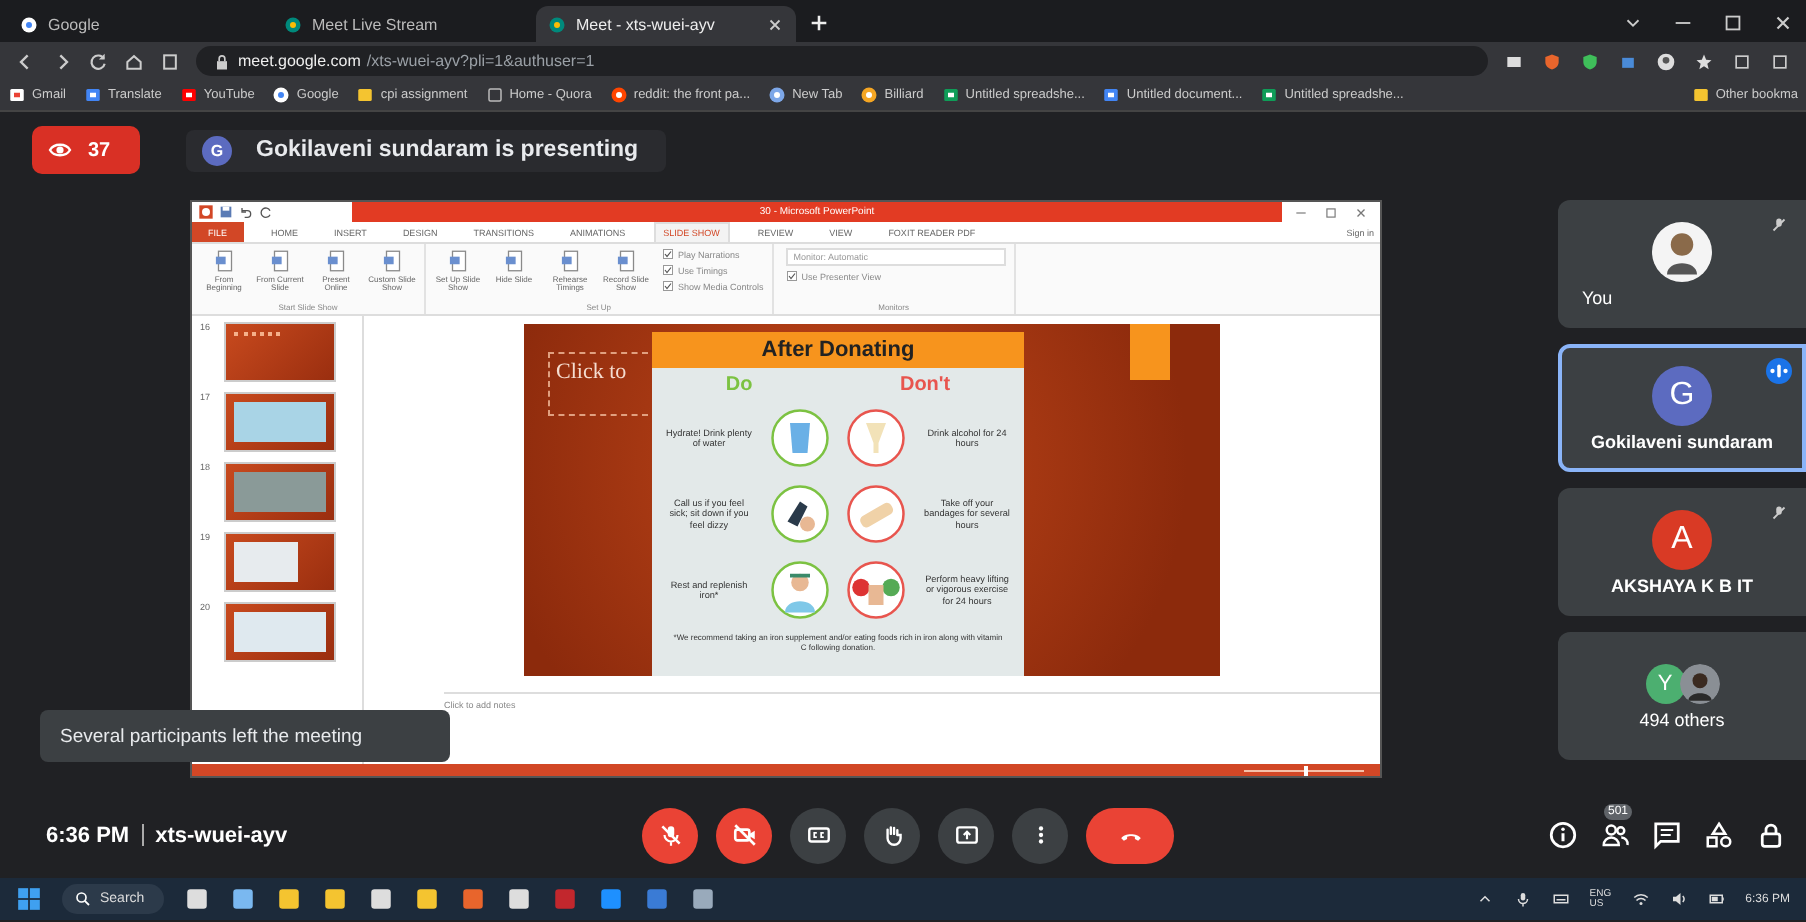 The height and width of the screenshot is (922, 1806). Describe the element at coordinates (800, 438) in the screenshot. I see `glass-icon` at that location.